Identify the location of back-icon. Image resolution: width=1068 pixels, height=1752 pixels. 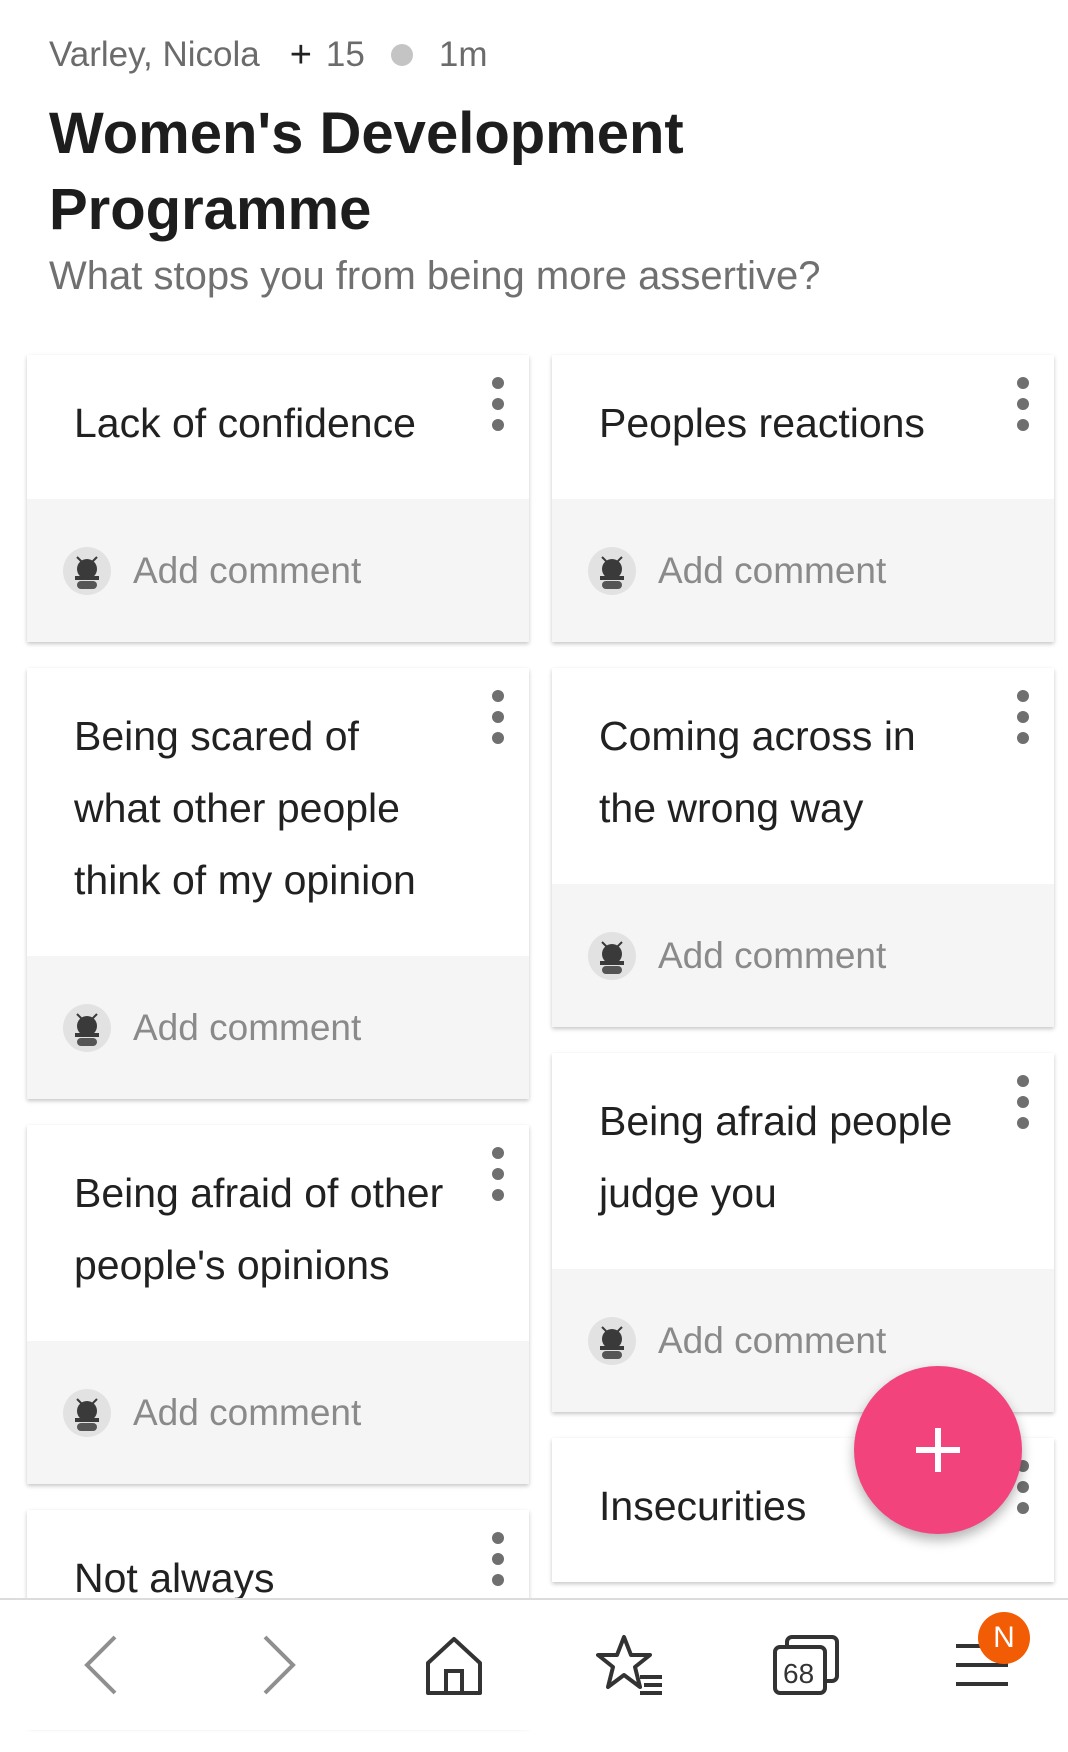
(100, 1665).